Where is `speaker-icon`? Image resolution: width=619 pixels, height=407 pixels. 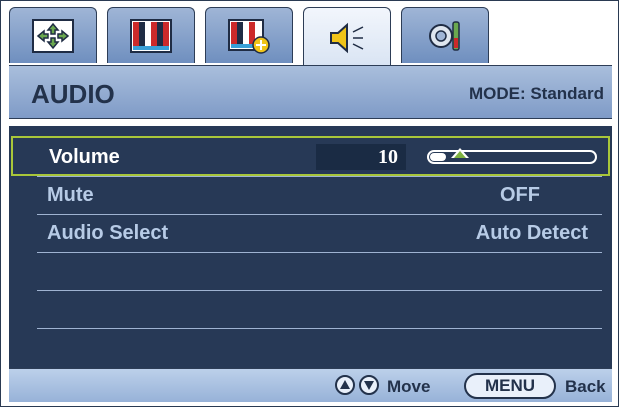
speaker-icon is located at coordinates (347, 38).